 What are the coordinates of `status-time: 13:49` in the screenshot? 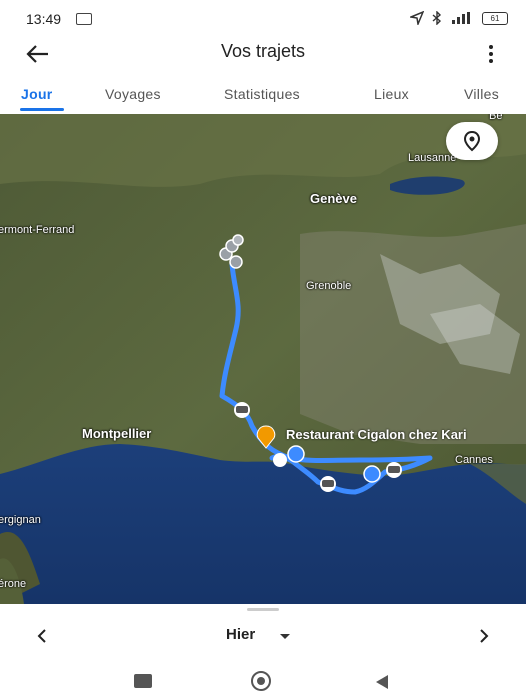 It's located at (44, 19).